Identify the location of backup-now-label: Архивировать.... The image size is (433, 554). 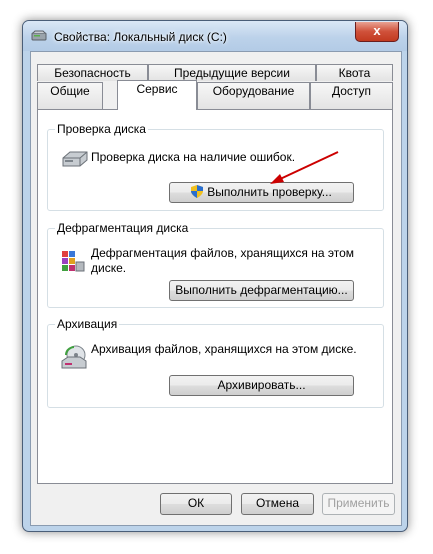
(261, 385).